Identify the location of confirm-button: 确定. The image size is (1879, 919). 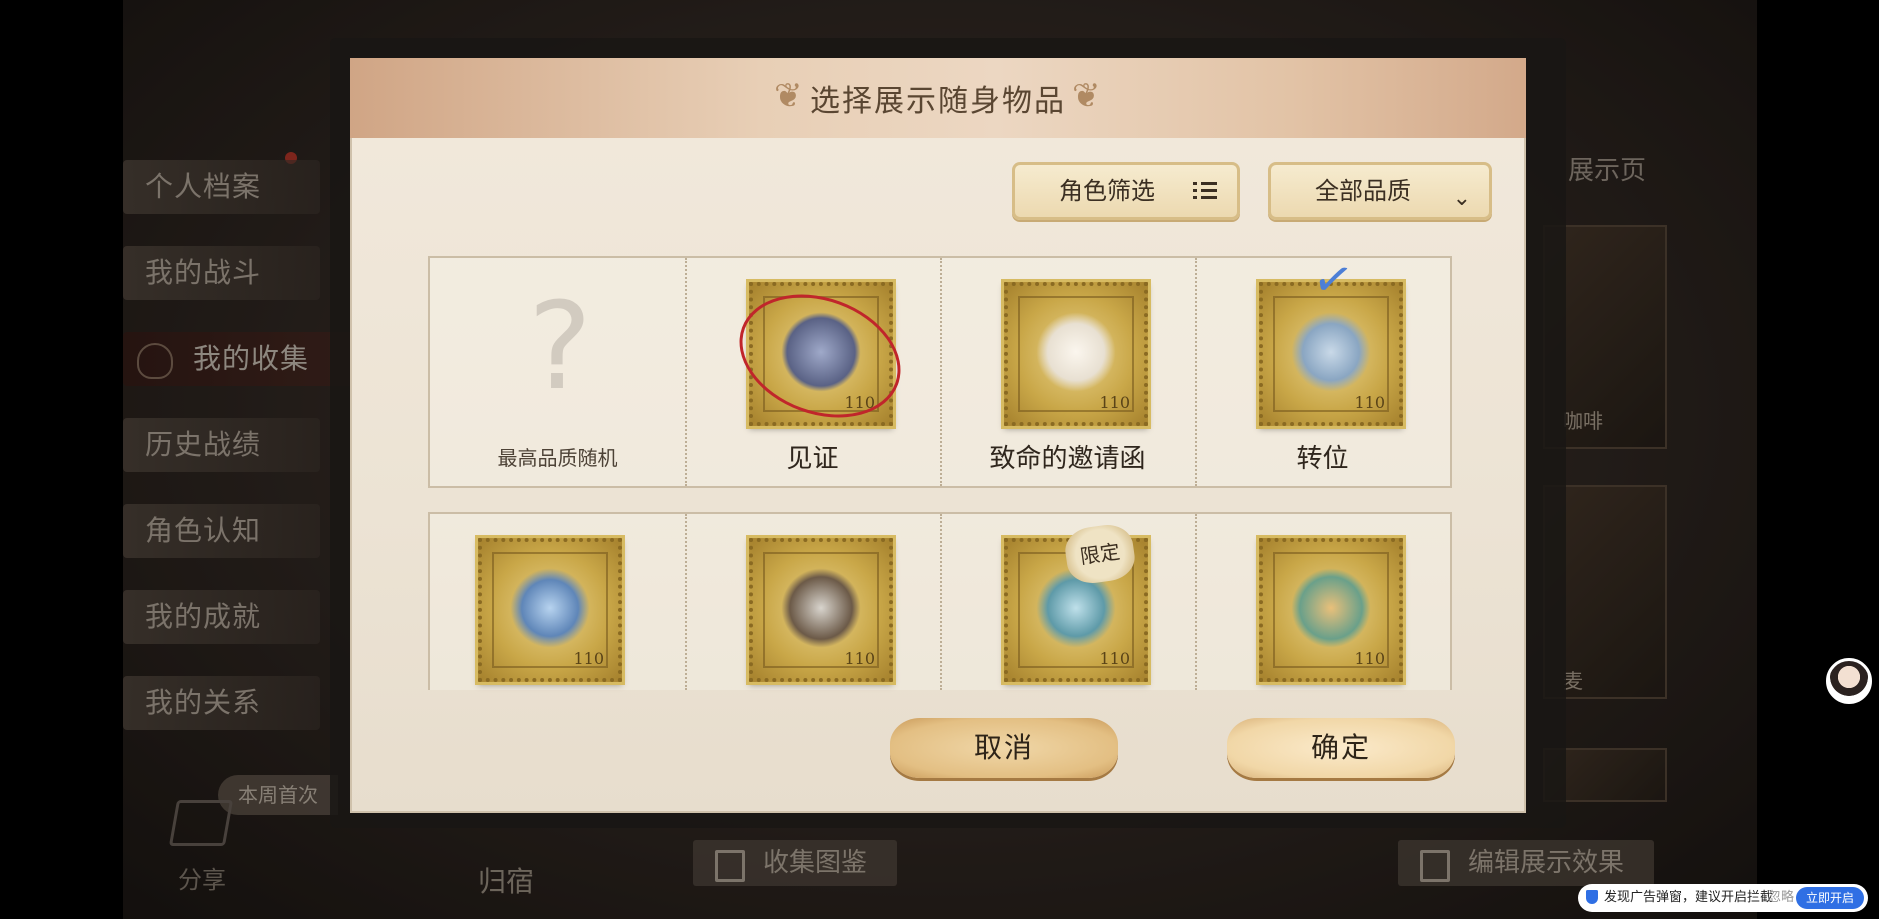
(1341, 748).